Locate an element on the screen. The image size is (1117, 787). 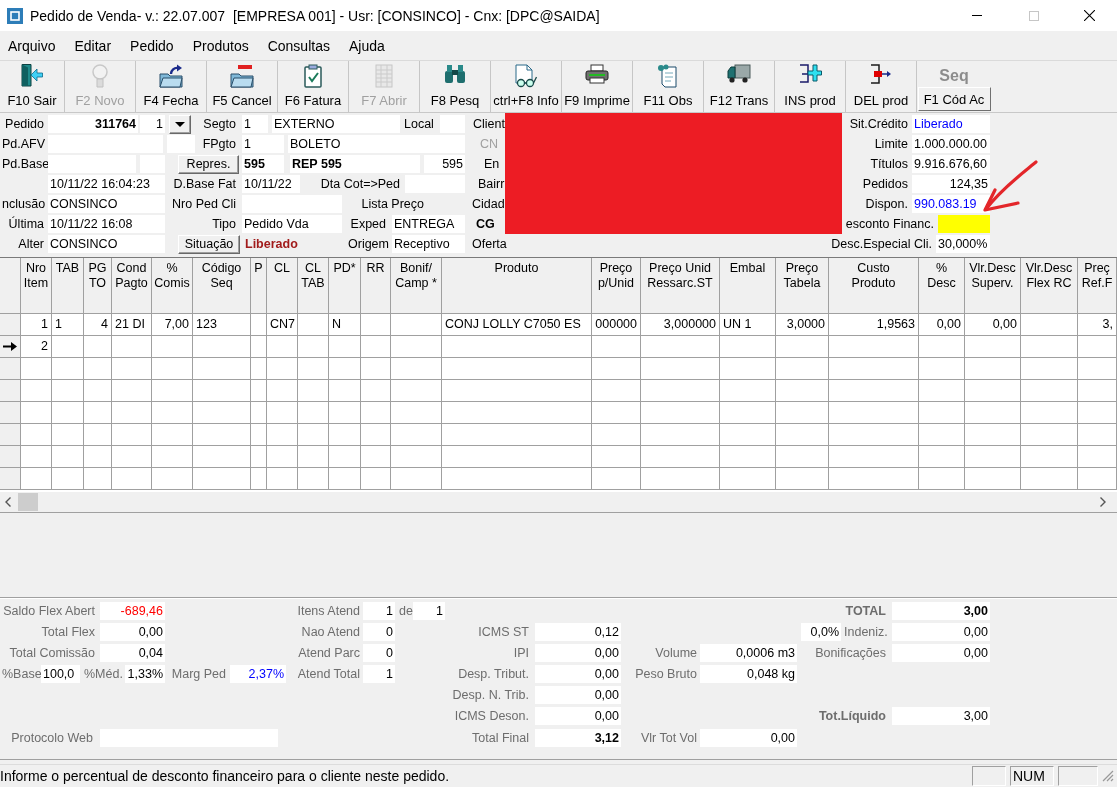
column-header: Cond Pagto is located at coordinates (132, 286).